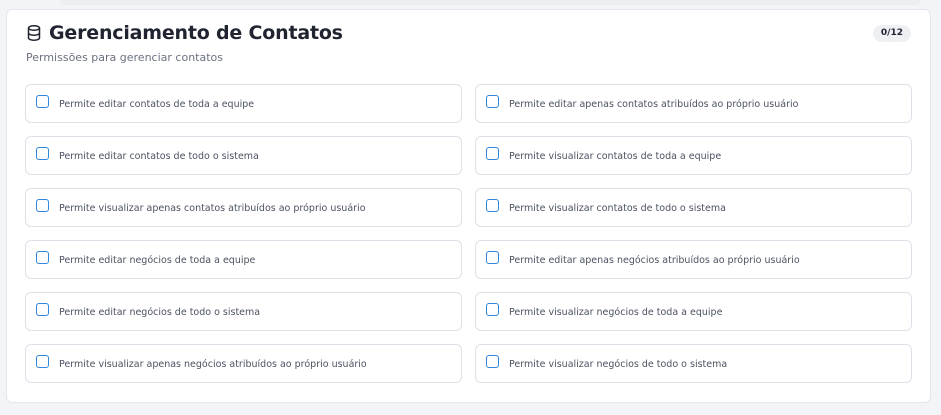 This screenshot has width=941, height=415. Describe the element at coordinates (891, 33) in the screenshot. I see `selected-count-badge: 0/12` at that location.